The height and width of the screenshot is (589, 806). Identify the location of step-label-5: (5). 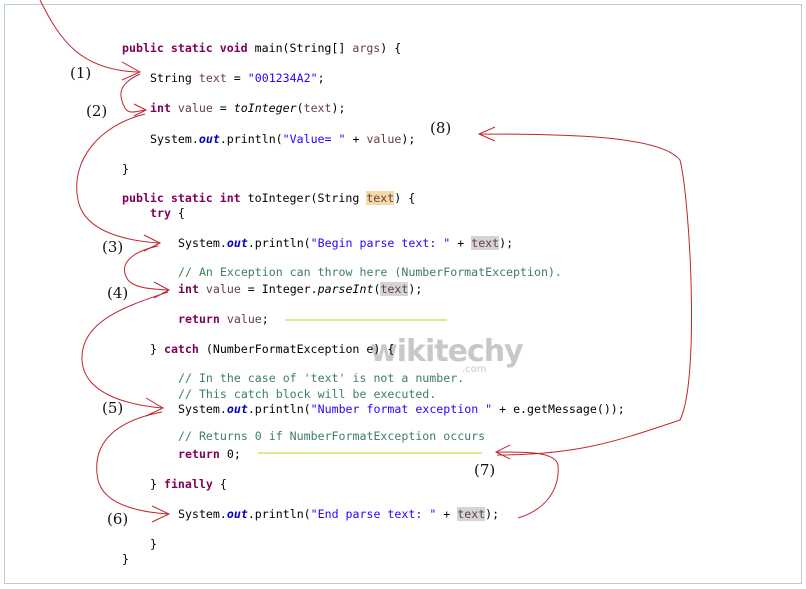
(113, 408).